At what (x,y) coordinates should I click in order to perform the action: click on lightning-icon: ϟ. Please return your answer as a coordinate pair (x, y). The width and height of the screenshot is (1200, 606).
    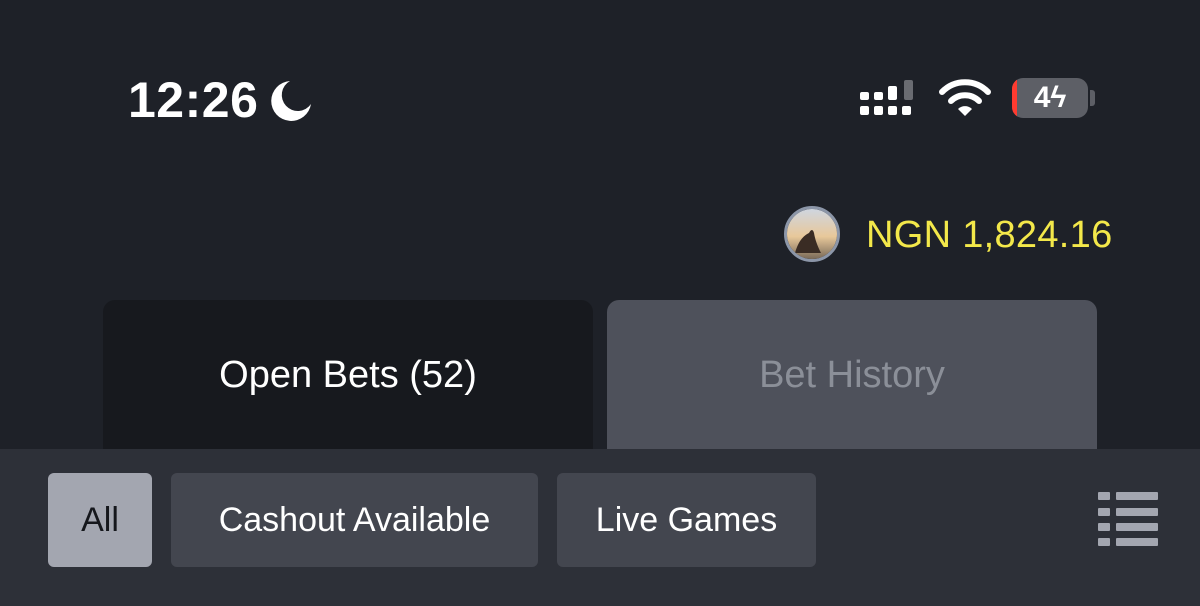
    Looking at the image, I should click on (1058, 97).